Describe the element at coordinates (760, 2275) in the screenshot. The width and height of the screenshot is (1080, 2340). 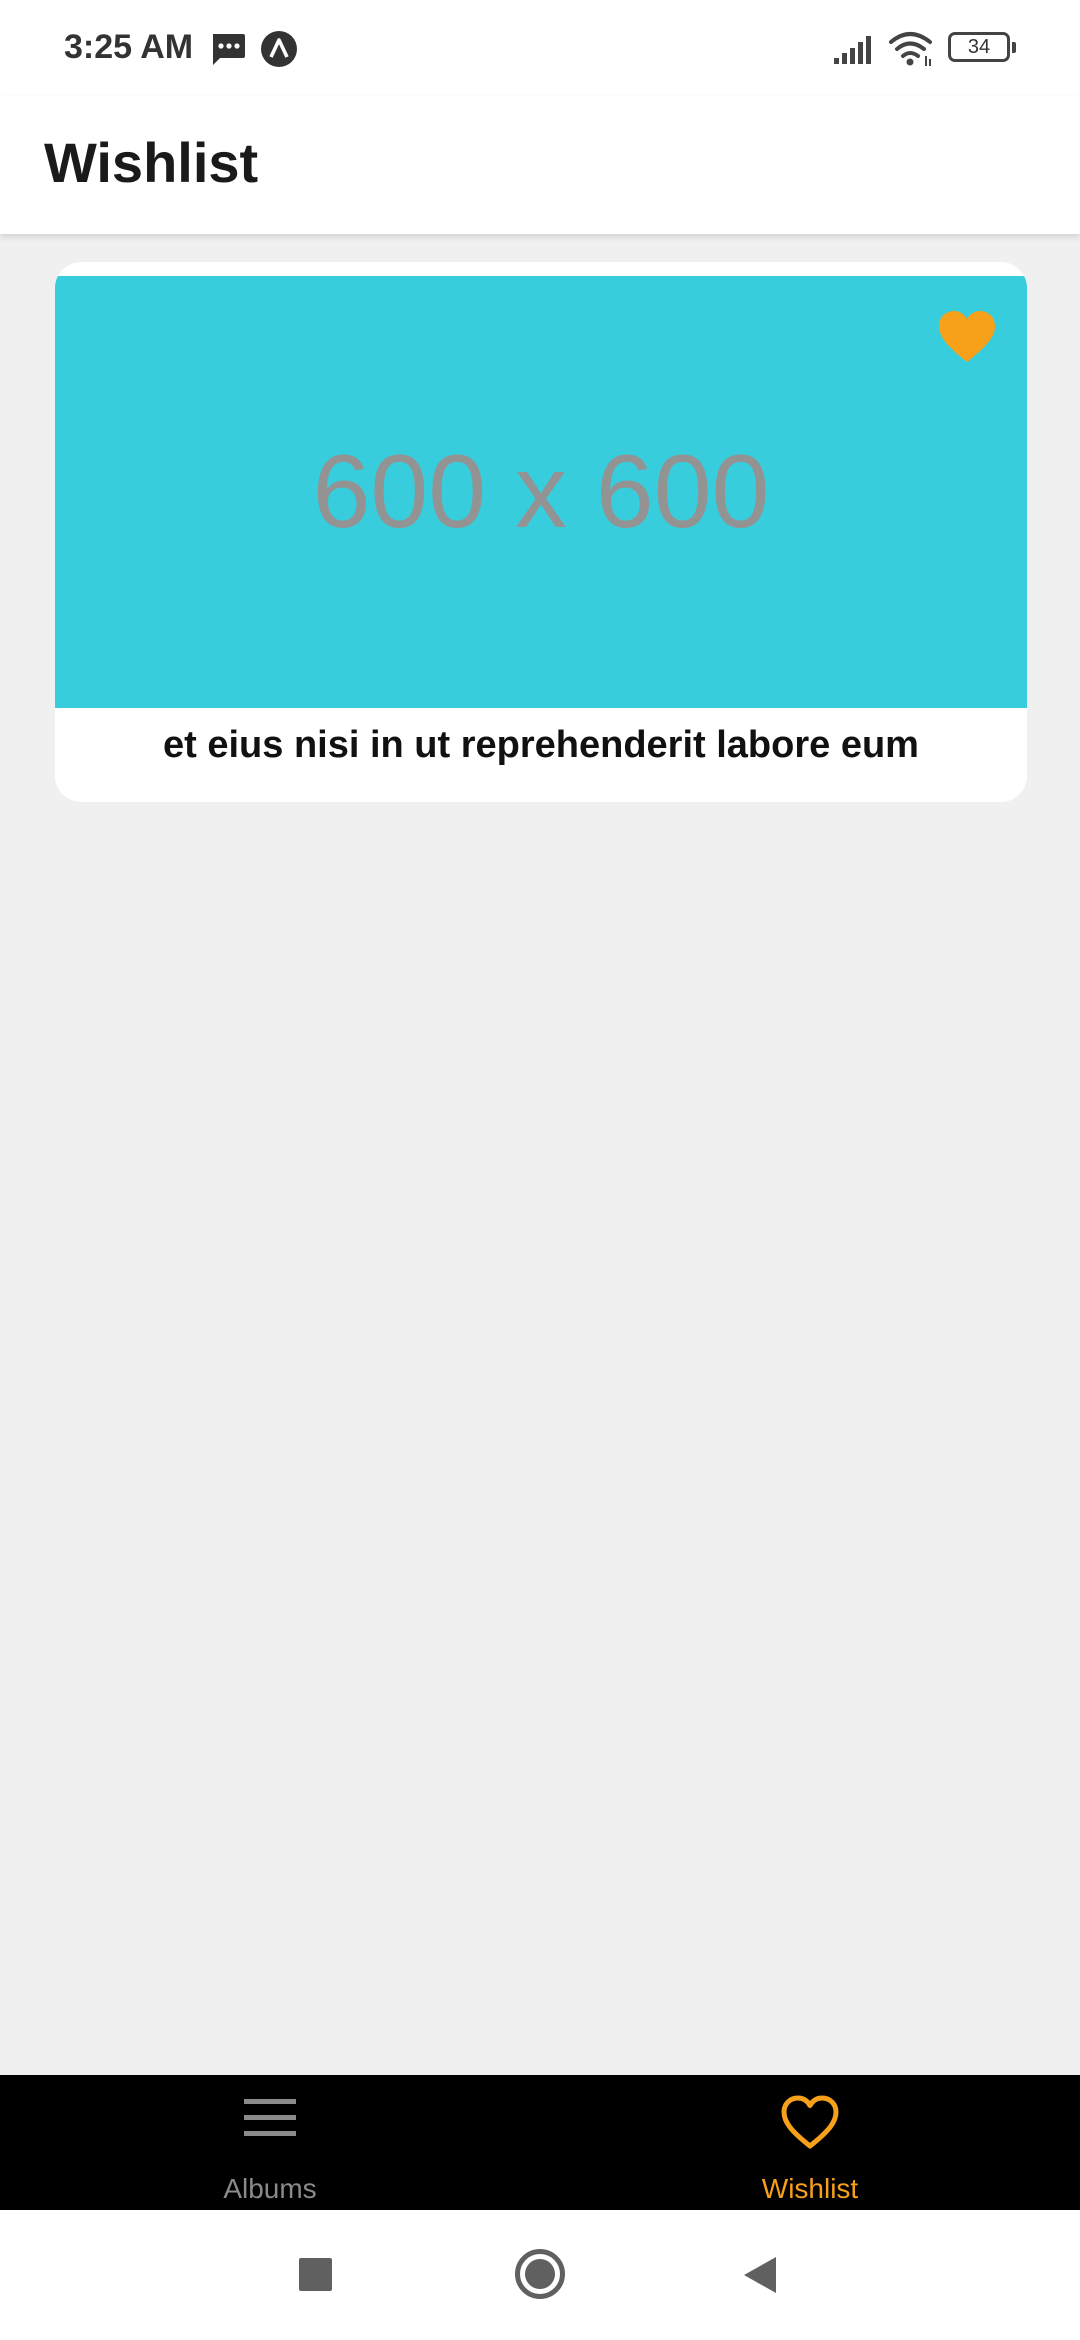
I see `back-button` at that location.